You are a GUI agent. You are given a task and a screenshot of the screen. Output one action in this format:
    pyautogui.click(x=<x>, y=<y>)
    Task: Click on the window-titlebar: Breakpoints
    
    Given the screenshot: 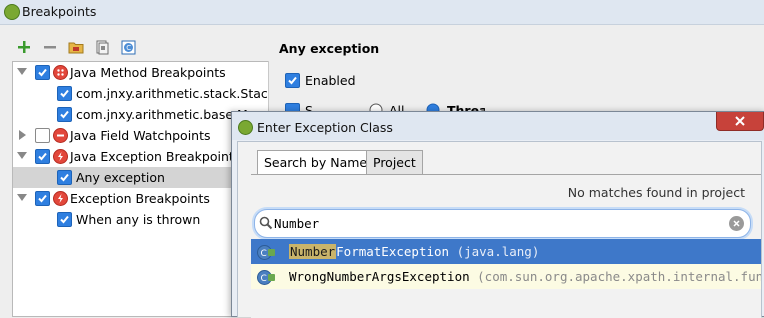 What is the action you would take?
    pyautogui.click(x=382, y=12)
    